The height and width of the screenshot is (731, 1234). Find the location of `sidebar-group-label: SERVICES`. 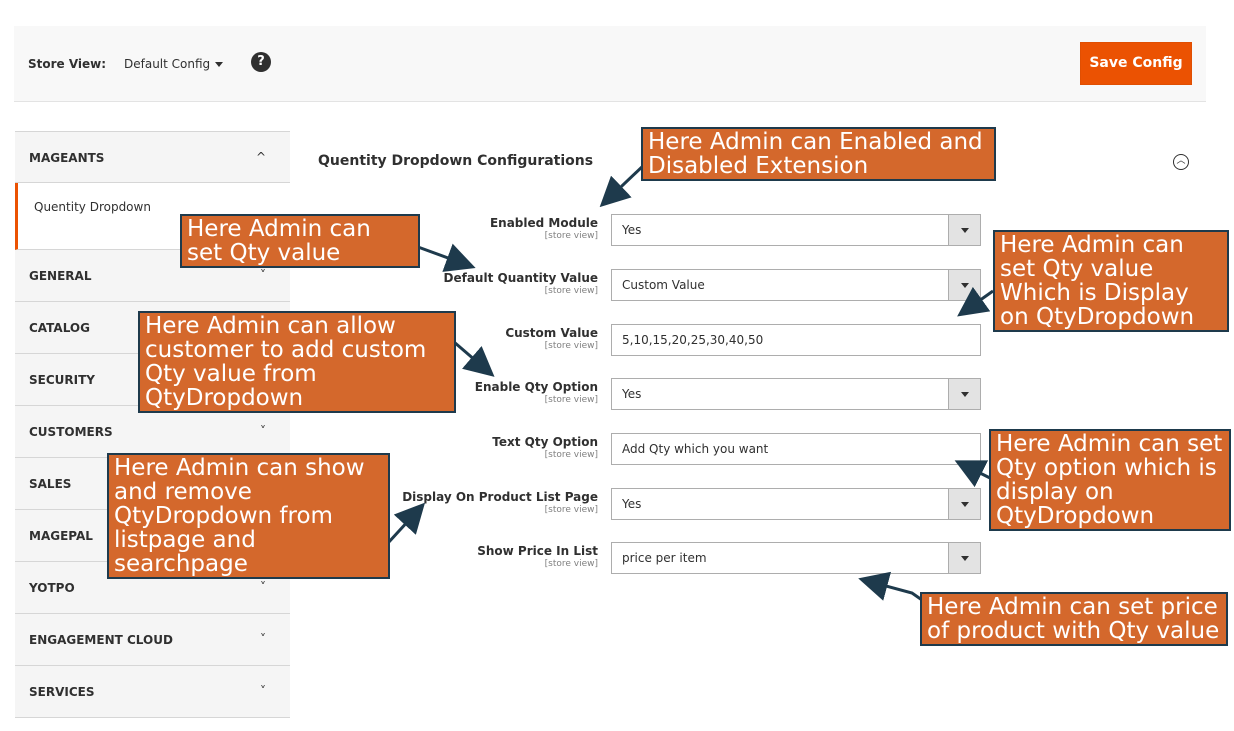

sidebar-group-label: SERVICES is located at coordinates (62, 692).